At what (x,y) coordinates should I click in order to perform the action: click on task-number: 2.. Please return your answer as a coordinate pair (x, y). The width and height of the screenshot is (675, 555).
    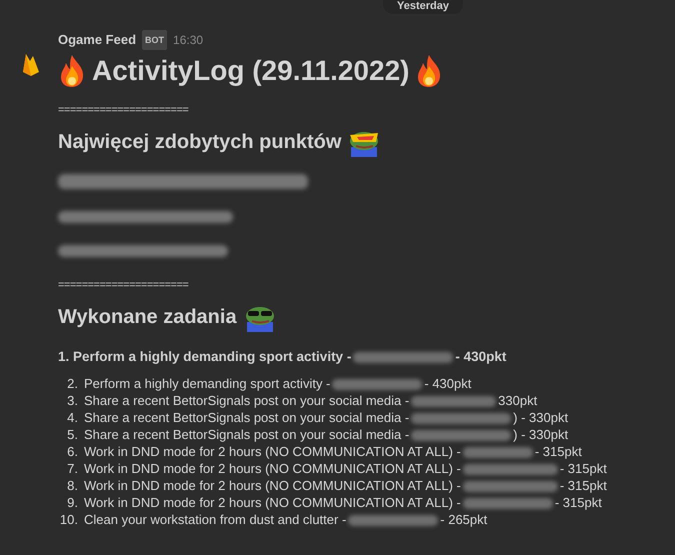
    Looking at the image, I should click on (72, 383).